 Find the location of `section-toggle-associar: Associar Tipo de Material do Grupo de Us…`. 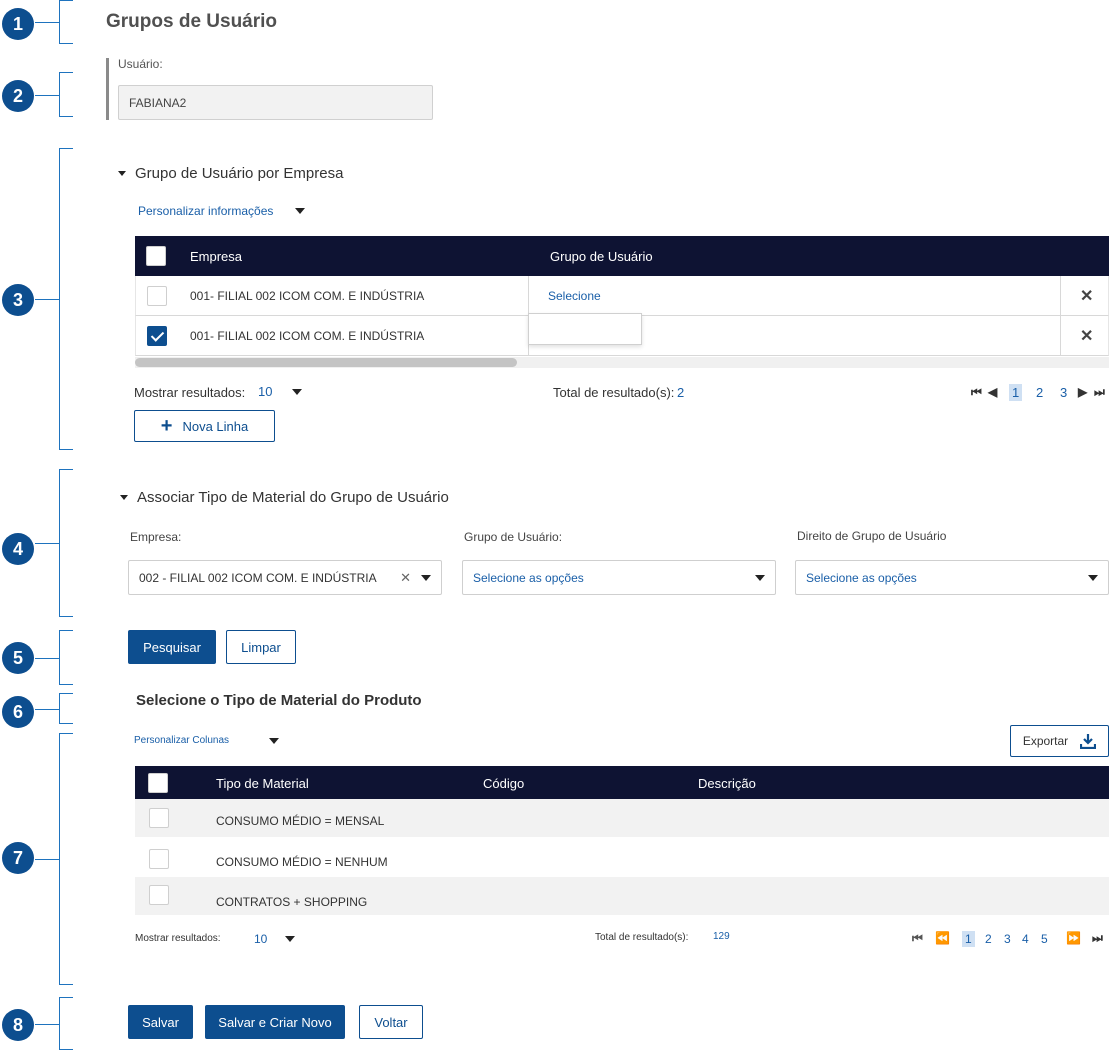

section-toggle-associar: Associar Tipo de Material do Grupo de Us… is located at coordinates (284, 497).